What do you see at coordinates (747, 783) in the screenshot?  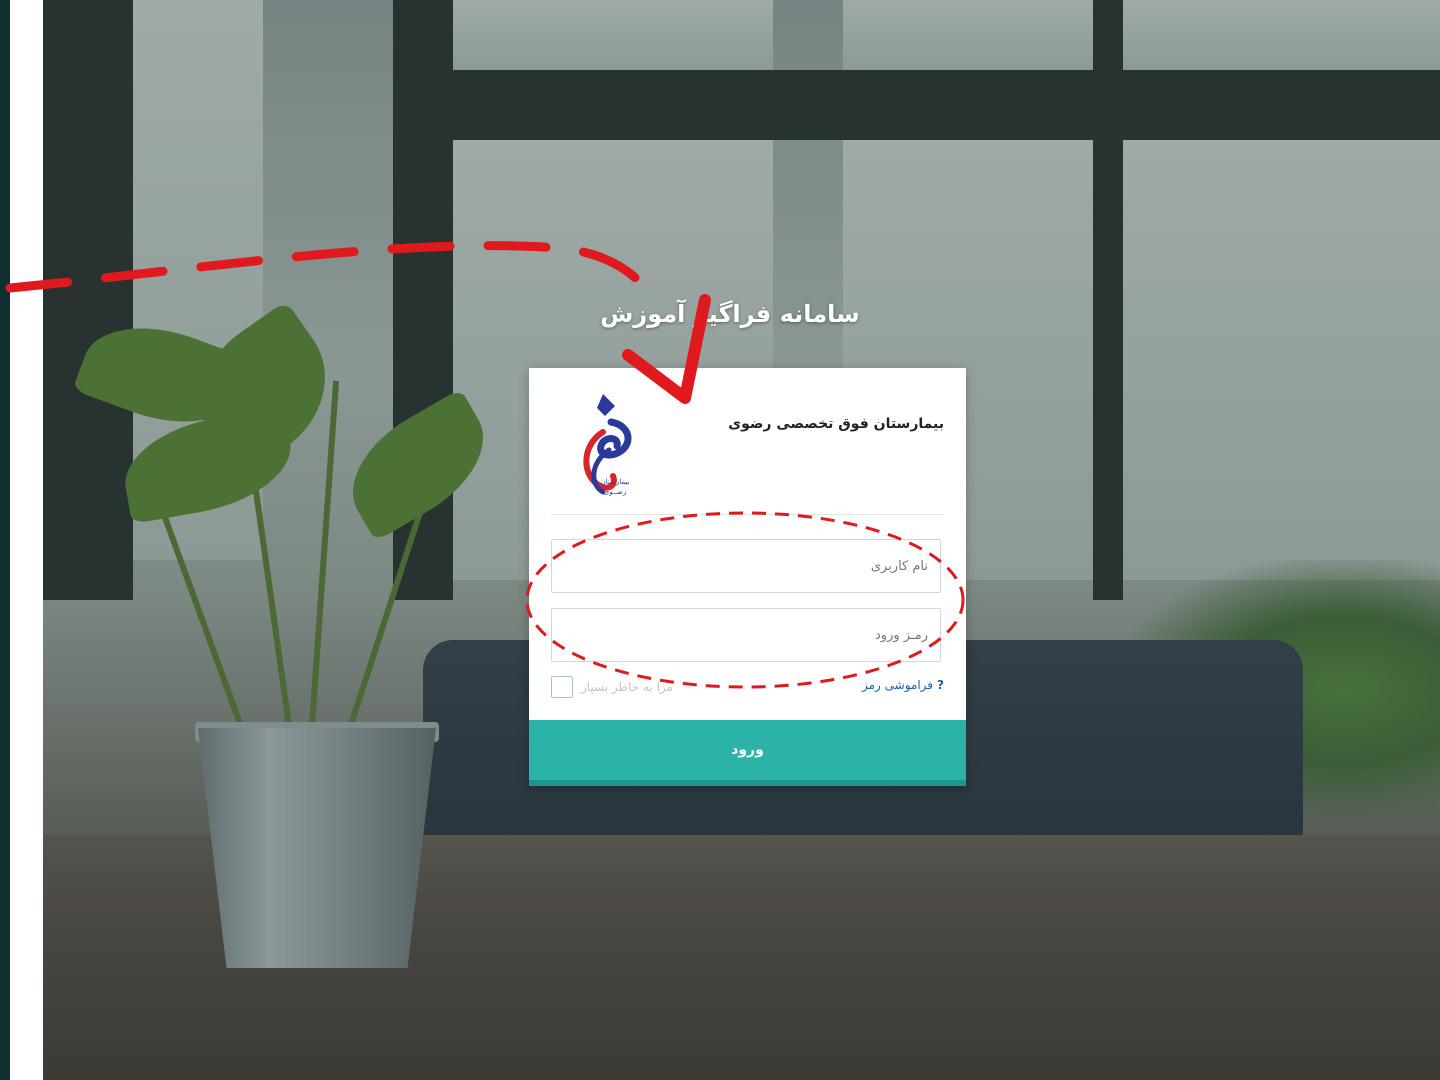 I see `login-button-shadow` at bounding box center [747, 783].